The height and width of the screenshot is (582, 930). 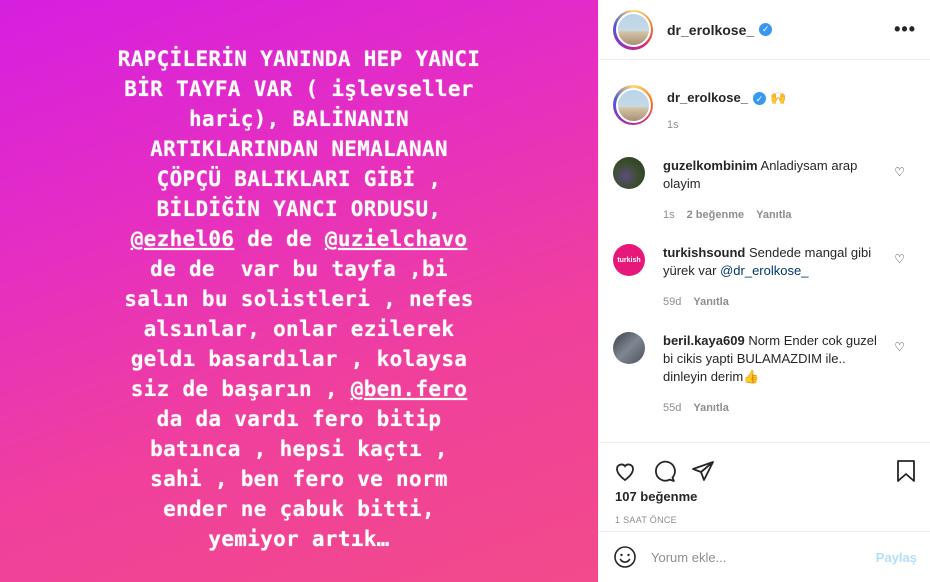 I want to click on comment-content: guzelkombinim Anladiysam arap olayim, so click(x=772, y=175).